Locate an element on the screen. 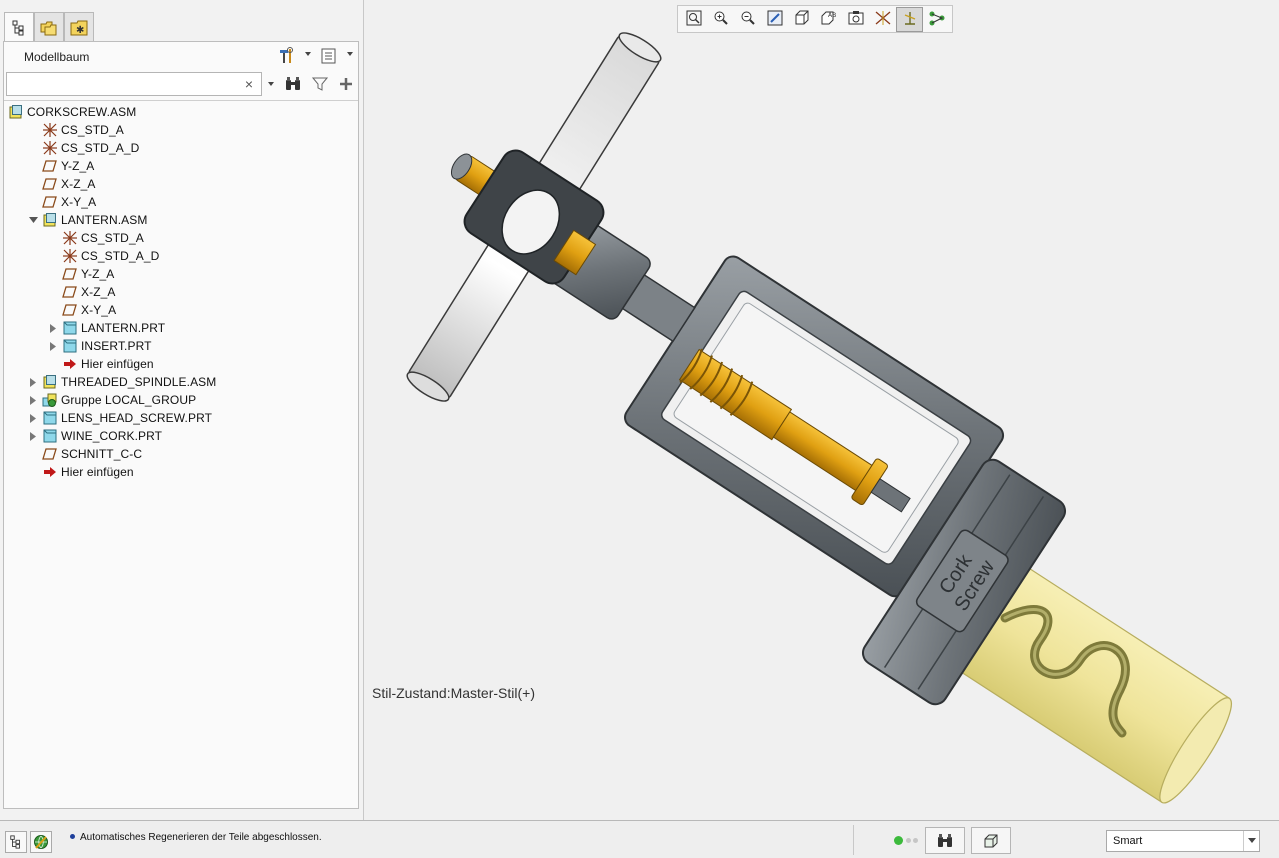 This screenshot has width=1279, height=858. tree-item: INSERT.PRT is located at coordinates (100, 346).